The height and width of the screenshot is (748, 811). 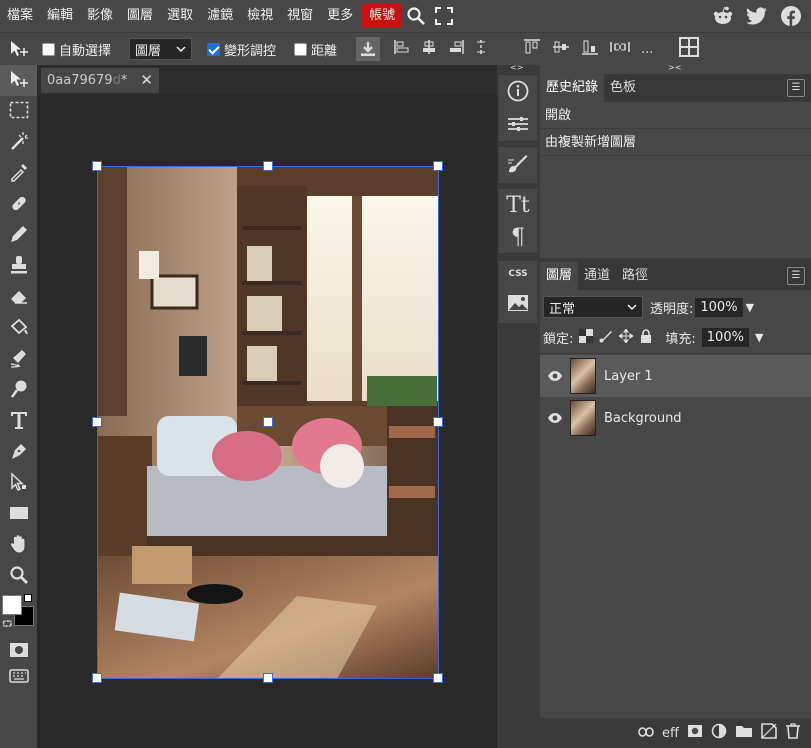 I want to click on type-tool, so click(x=18, y=421).